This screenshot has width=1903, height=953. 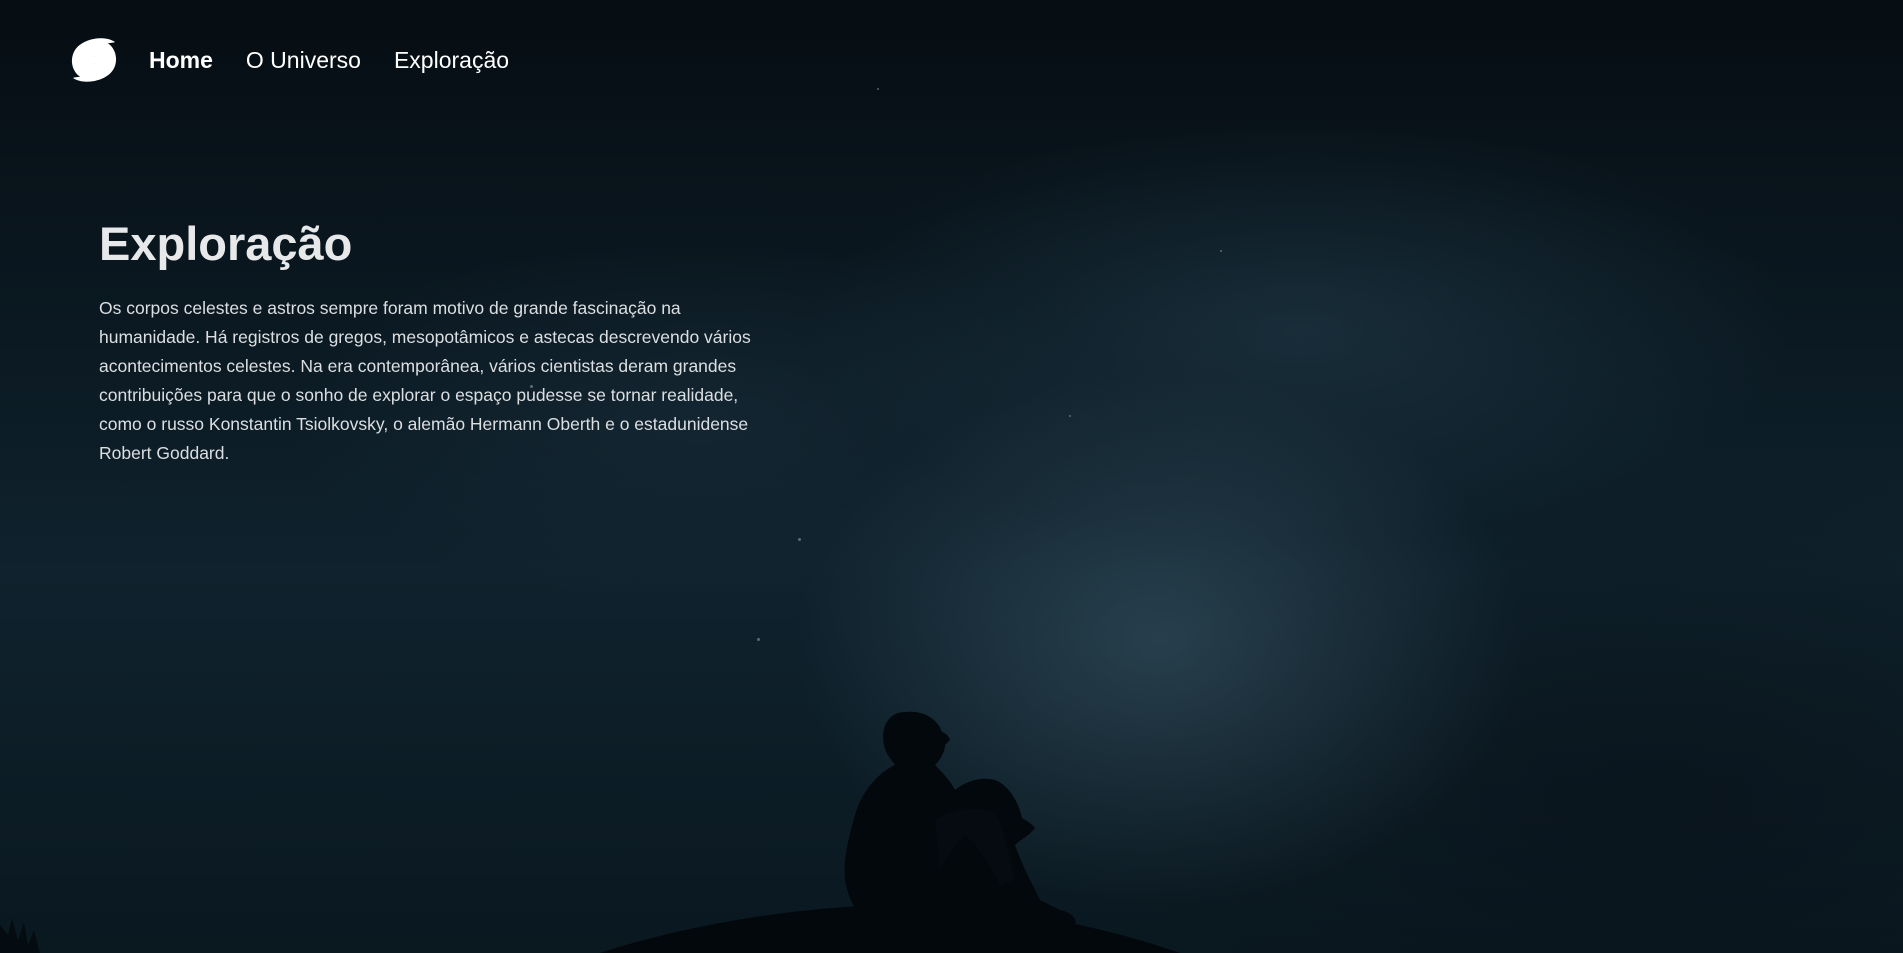 I want to click on nav-link-exploracao: Exploração, so click(x=451, y=60).